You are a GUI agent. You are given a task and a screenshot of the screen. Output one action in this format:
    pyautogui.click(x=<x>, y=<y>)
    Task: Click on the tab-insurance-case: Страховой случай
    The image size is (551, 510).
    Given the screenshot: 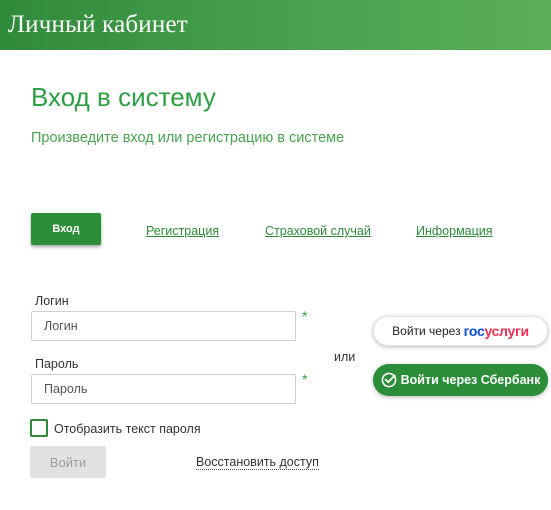 What is the action you would take?
    pyautogui.click(x=318, y=231)
    